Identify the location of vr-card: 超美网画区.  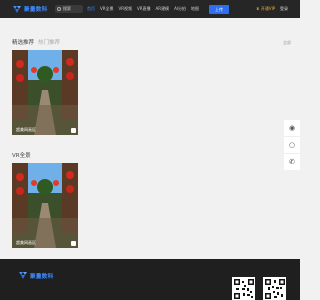
(45, 205).